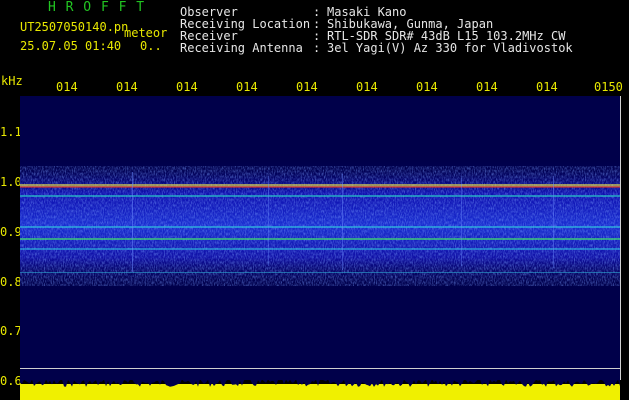 This screenshot has width=629, height=400. I want to click on colon: :, so click(317, 48).